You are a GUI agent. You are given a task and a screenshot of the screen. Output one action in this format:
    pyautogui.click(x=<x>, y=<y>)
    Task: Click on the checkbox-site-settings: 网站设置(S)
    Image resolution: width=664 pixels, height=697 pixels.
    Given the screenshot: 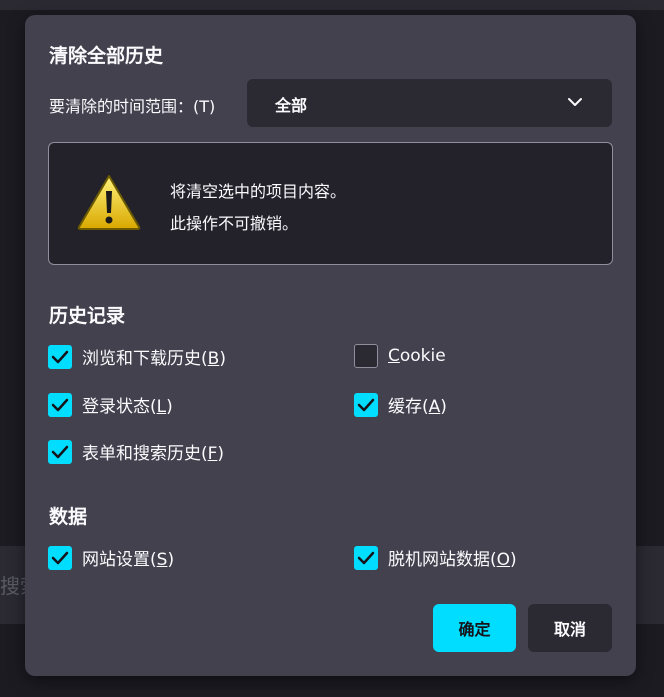 What is the action you would take?
    pyautogui.click(x=111, y=557)
    